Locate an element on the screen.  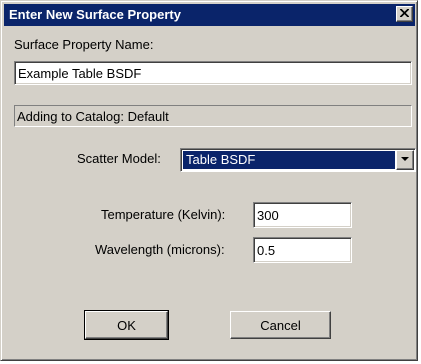
temperature-field is located at coordinates (302, 215).